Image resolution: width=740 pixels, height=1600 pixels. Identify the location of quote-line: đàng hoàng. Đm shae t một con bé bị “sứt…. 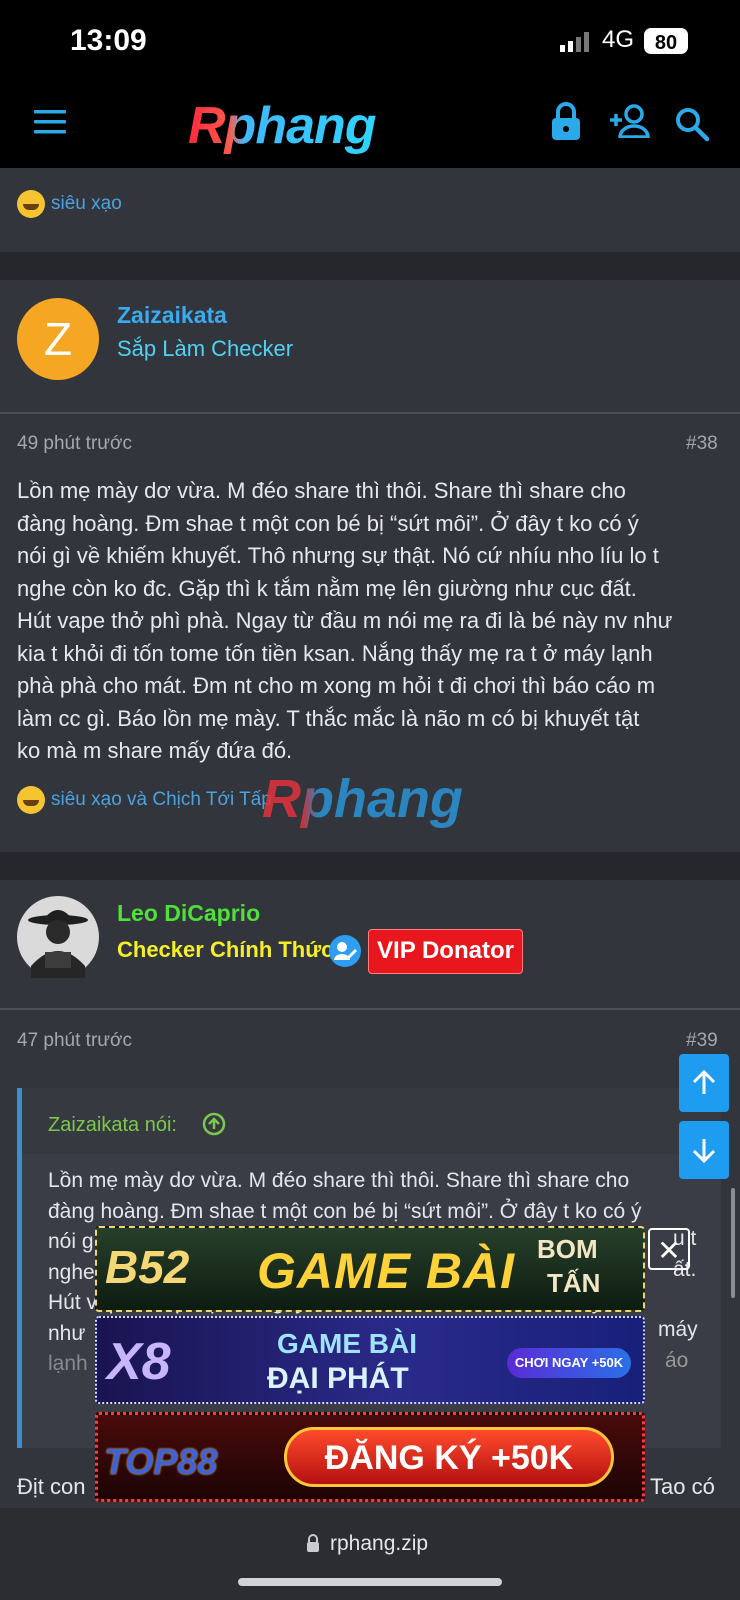
(345, 1211).